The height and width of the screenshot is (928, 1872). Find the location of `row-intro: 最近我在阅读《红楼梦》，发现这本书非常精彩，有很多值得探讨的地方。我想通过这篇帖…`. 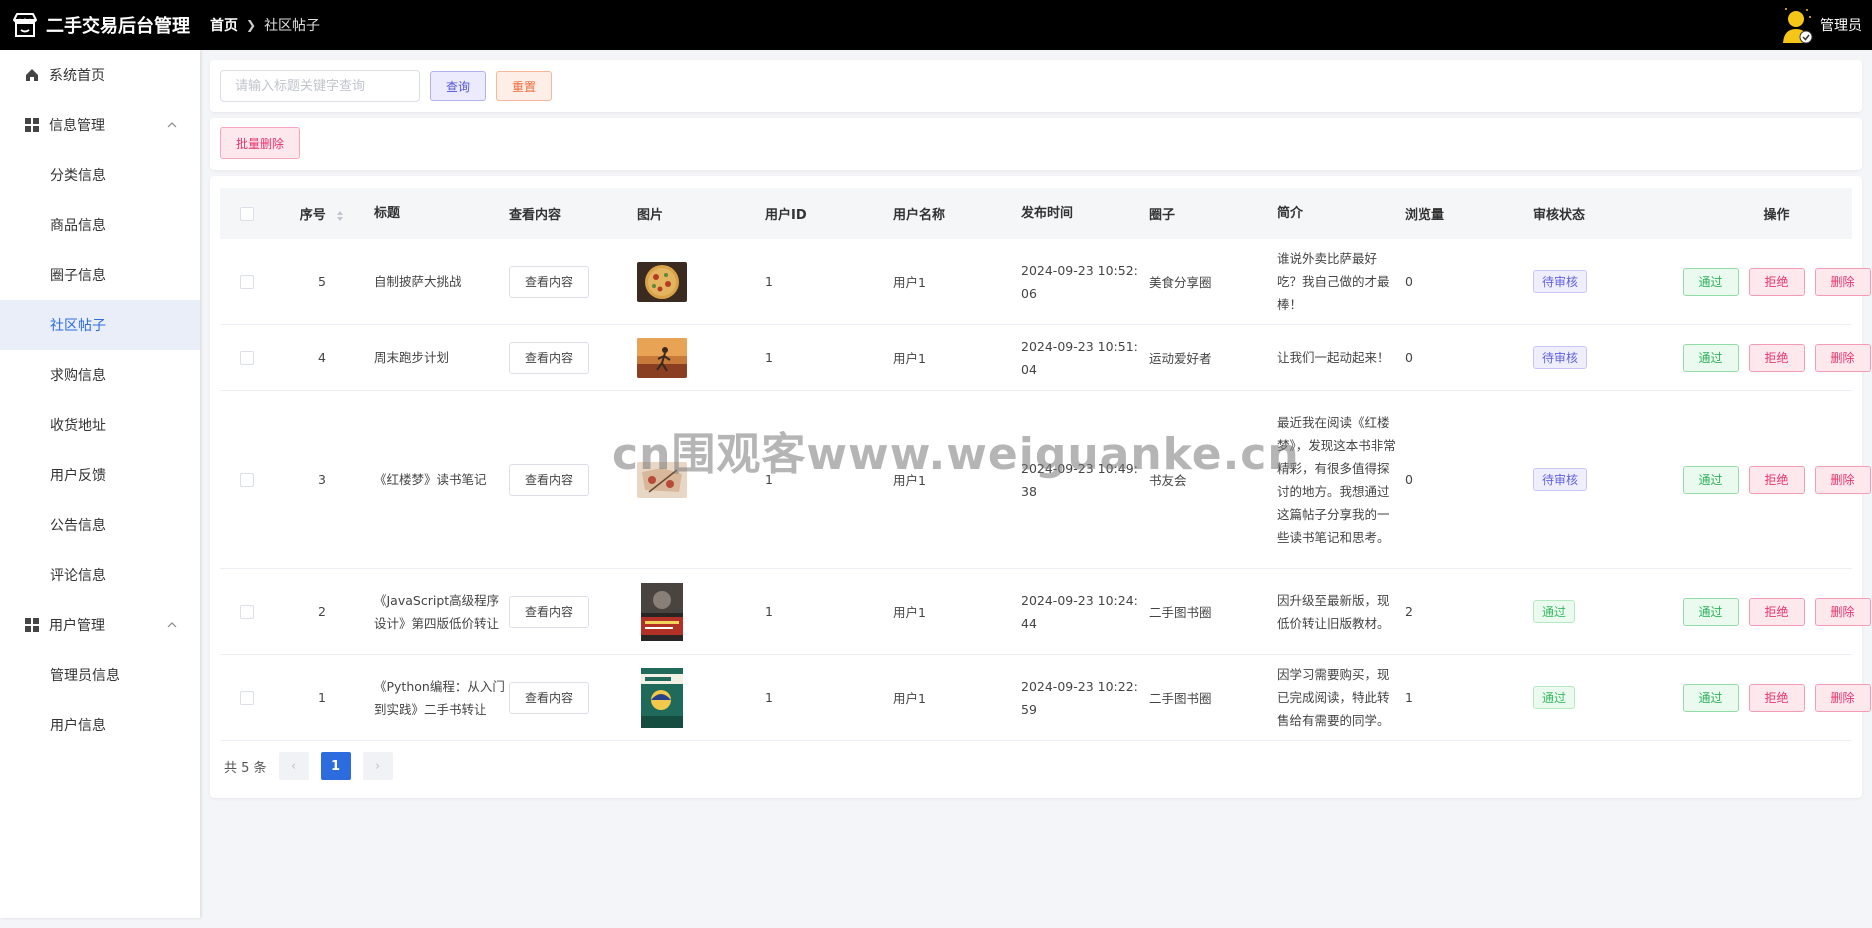

row-intro: 最近我在阅读《红楼梦》，发现这本书非常精彩，有很多值得探讨的地方。我想通过这篇帖… is located at coordinates (1336, 479).